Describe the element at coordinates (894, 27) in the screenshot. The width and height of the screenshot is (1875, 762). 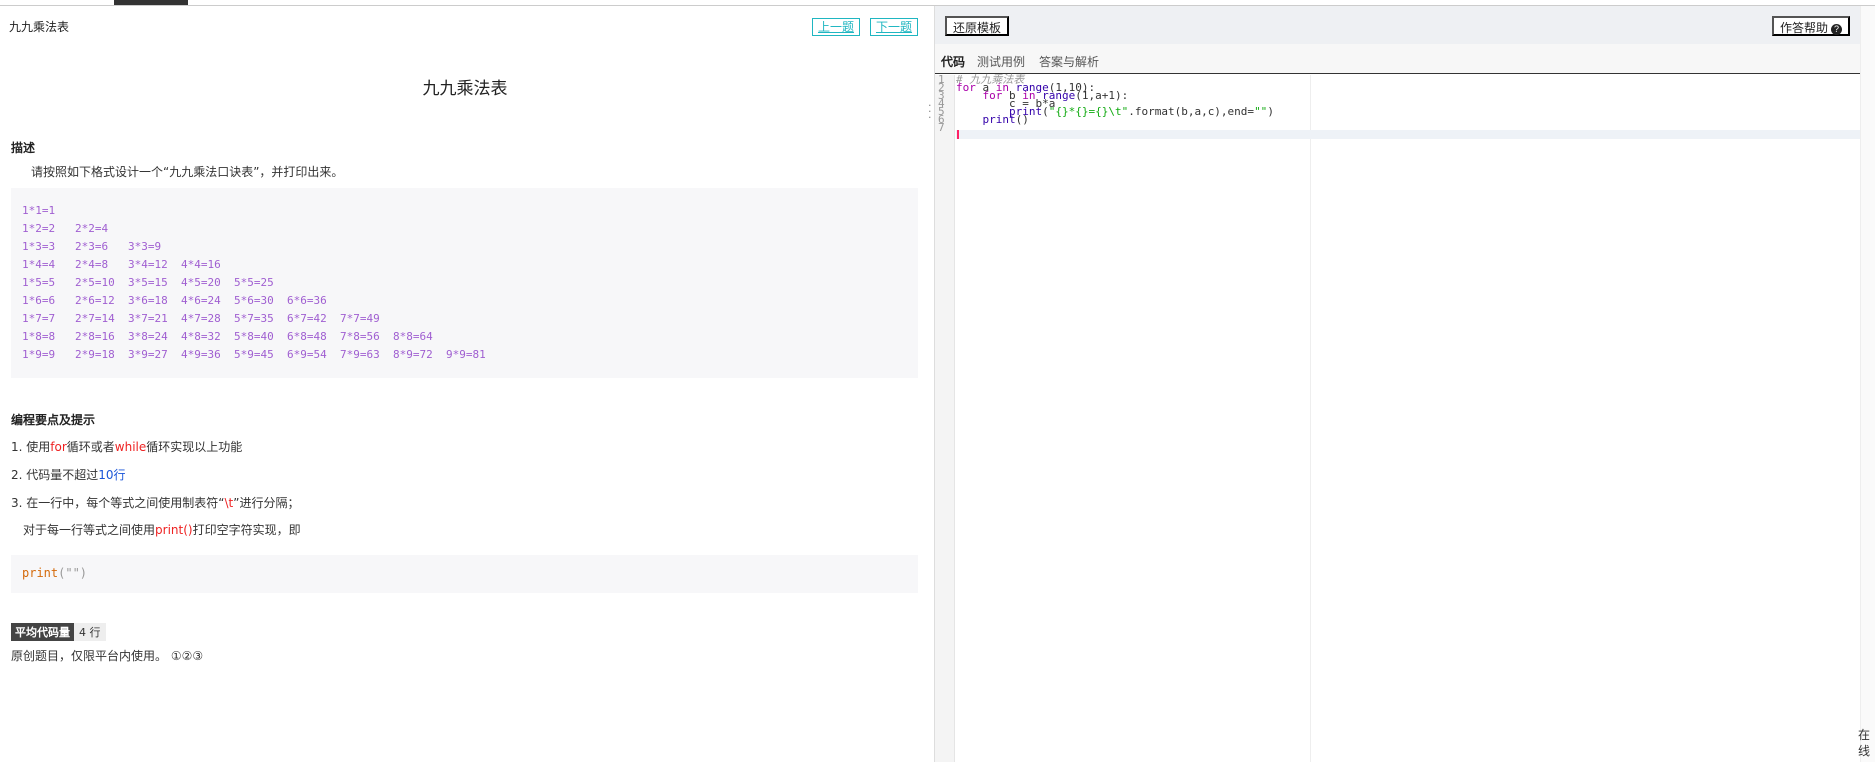
I see `next-question-button: 下一题` at that location.